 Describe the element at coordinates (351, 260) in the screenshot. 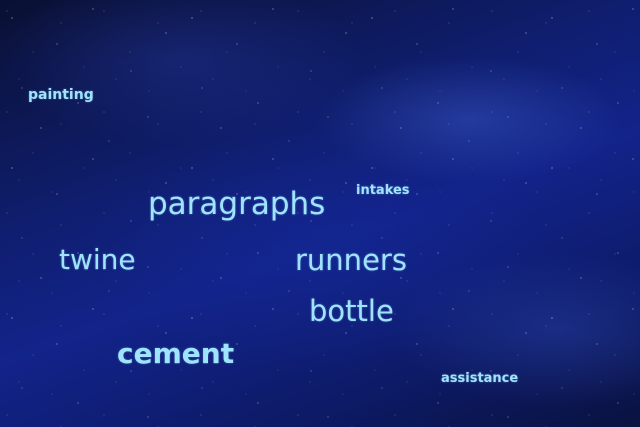

I see `word-runners: runners` at that location.